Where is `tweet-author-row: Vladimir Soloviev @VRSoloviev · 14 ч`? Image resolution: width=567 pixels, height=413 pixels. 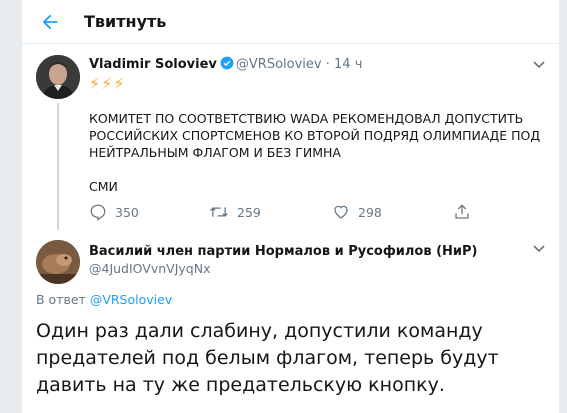
tweet-author-row: Vladimir Soloviev @VRSoloviev · 14 ч is located at coordinates (225, 64).